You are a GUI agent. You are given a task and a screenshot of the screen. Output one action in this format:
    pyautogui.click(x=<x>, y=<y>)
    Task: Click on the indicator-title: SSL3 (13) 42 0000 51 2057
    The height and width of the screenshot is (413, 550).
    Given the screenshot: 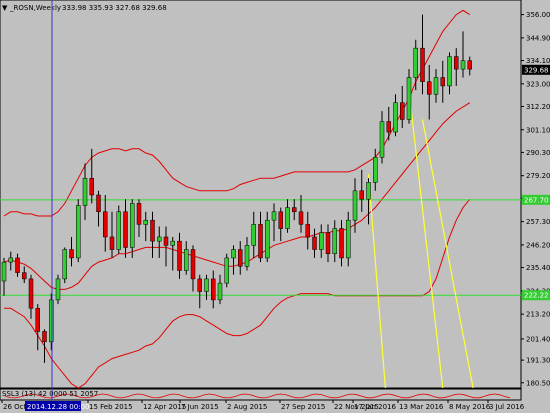 What is the action you would take?
    pyautogui.click(x=50, y=394)
    